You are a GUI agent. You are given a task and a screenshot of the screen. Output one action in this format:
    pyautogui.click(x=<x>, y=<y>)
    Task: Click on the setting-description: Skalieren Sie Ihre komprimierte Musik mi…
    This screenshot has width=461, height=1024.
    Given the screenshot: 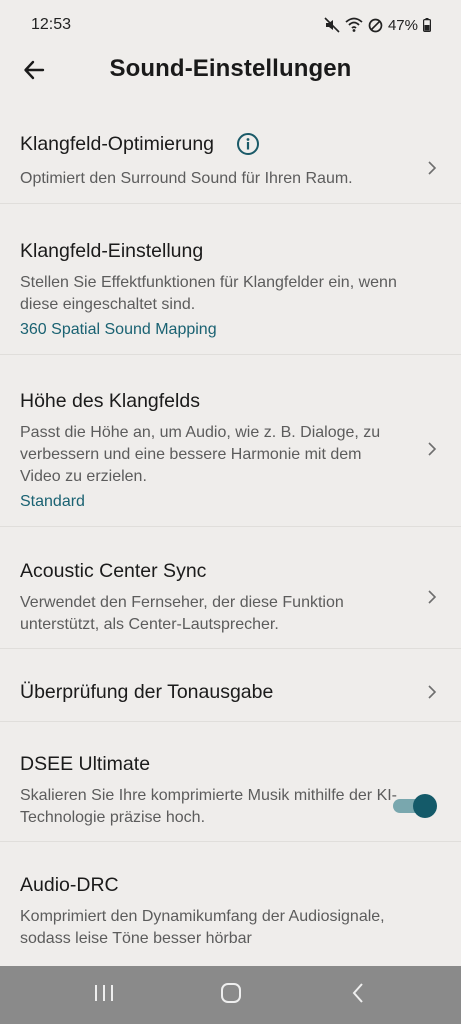 What is the action you would take?
    pyautogui.click(x=209, y=806)
    